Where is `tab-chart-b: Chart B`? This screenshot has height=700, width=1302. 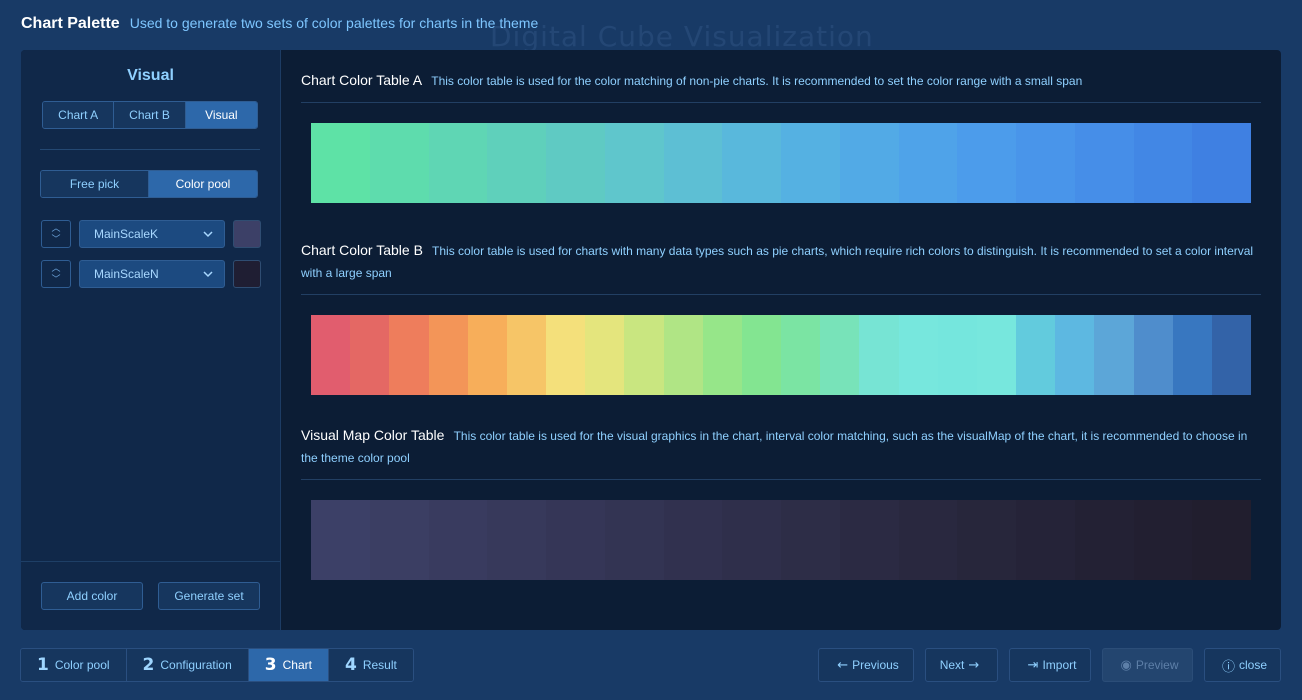 tab-chart-b: Chart B is located at coordinates (150, 115).